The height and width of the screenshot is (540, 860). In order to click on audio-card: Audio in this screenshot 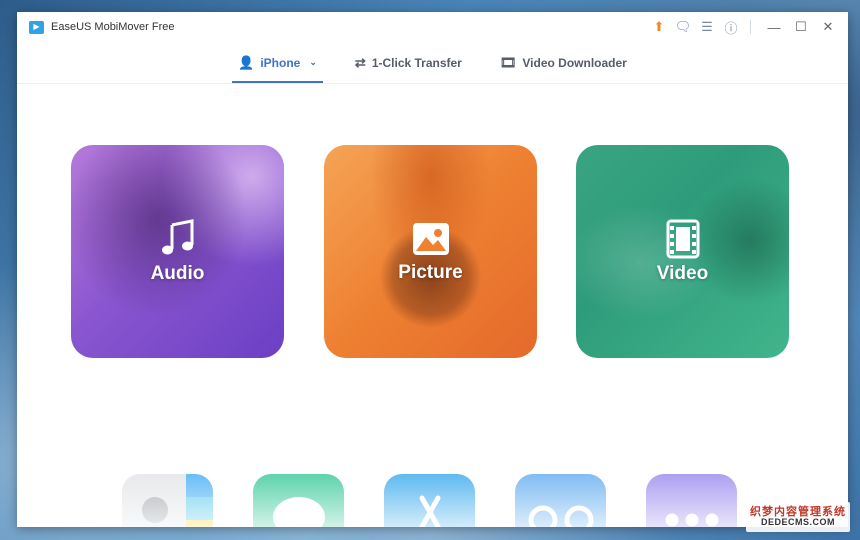, I will do `click(177, 251)`.